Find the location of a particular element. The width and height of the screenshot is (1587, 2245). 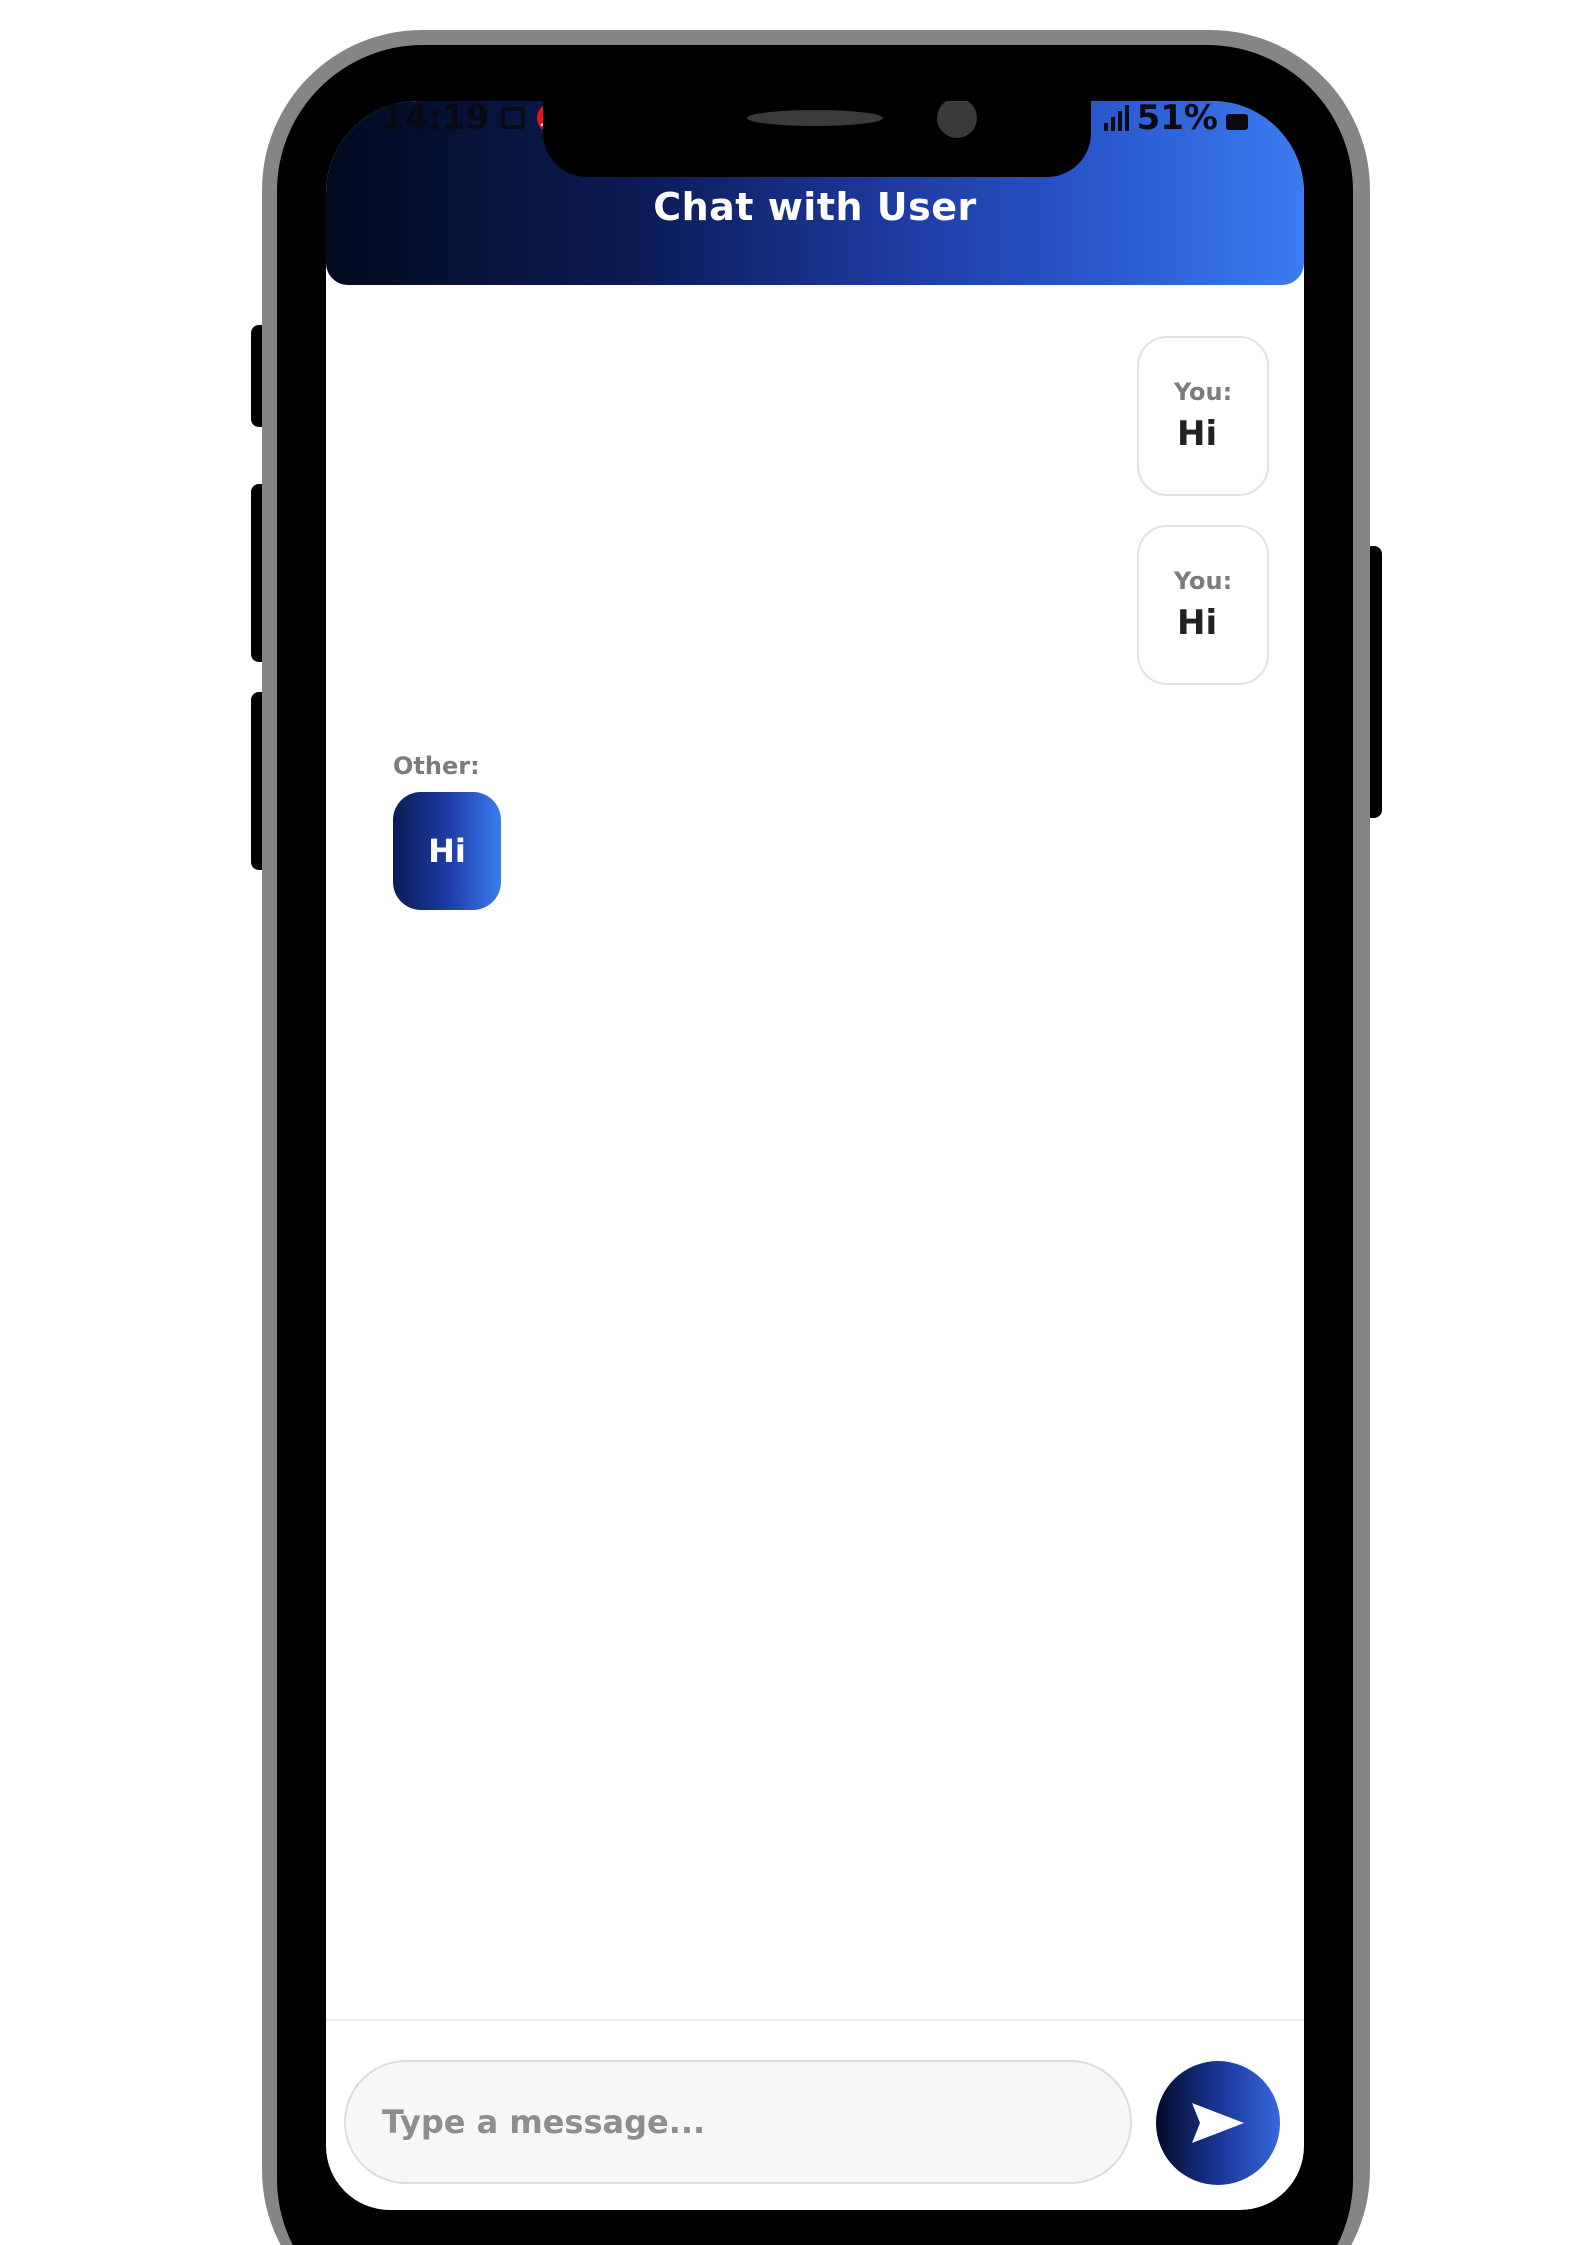

incoming-sender-label: Other: is located at coordinates (436, 766).